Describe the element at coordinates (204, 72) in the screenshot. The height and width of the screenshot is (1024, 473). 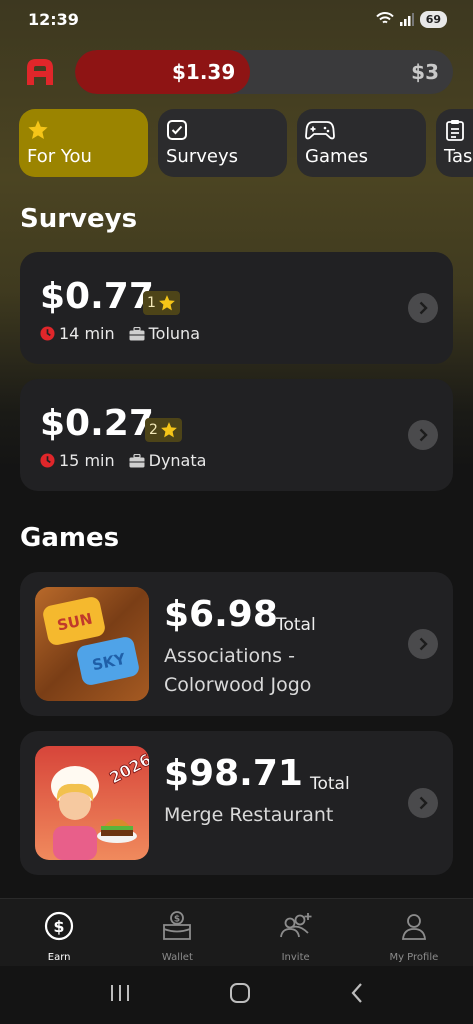
I see `progress-current-amount: $1.39` at that location.